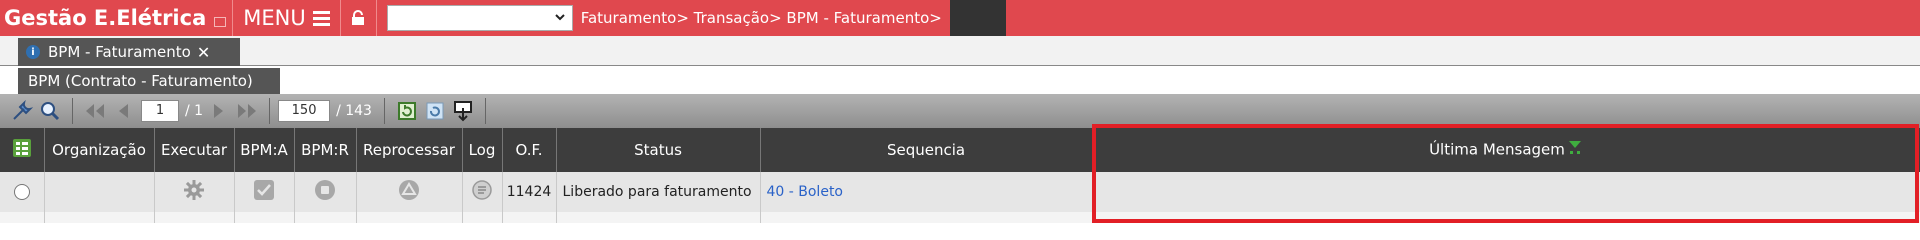 This screenshot has height=240, width=1920. I want to click on sort-icon, so click(1575, 150).